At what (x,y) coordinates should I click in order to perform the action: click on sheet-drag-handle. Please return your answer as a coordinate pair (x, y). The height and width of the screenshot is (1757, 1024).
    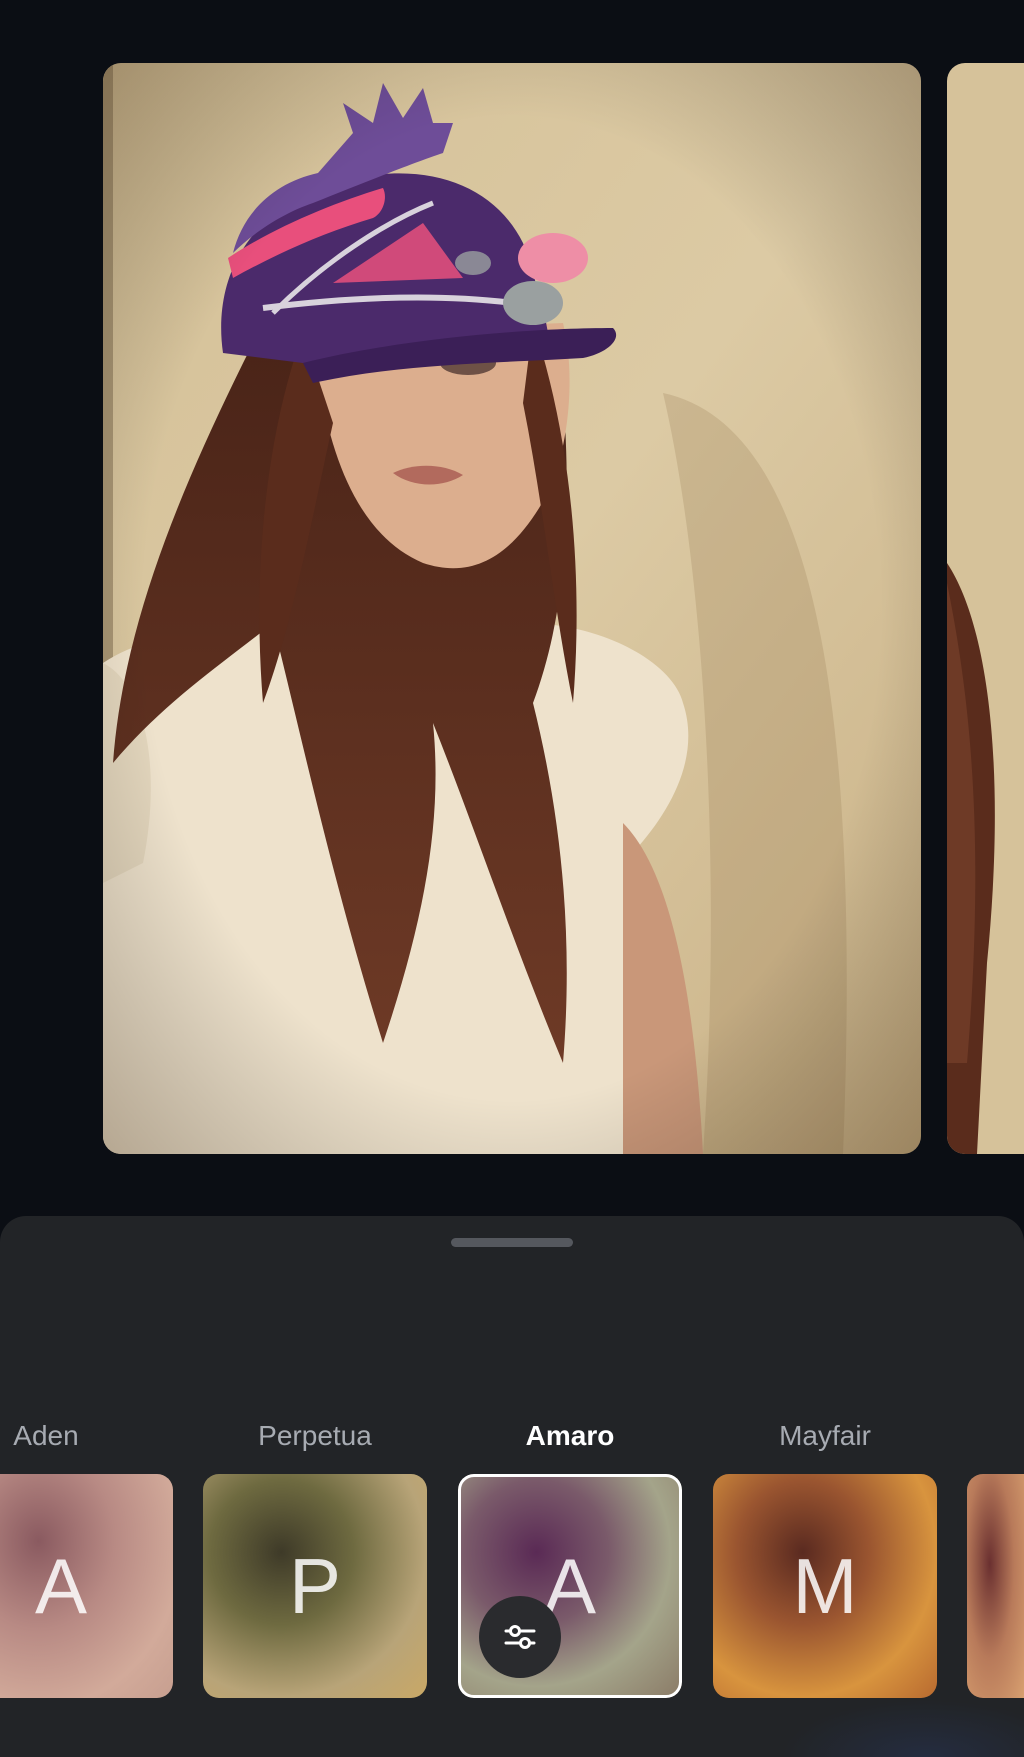
    Looking at the image, I should click on (512, 1242).